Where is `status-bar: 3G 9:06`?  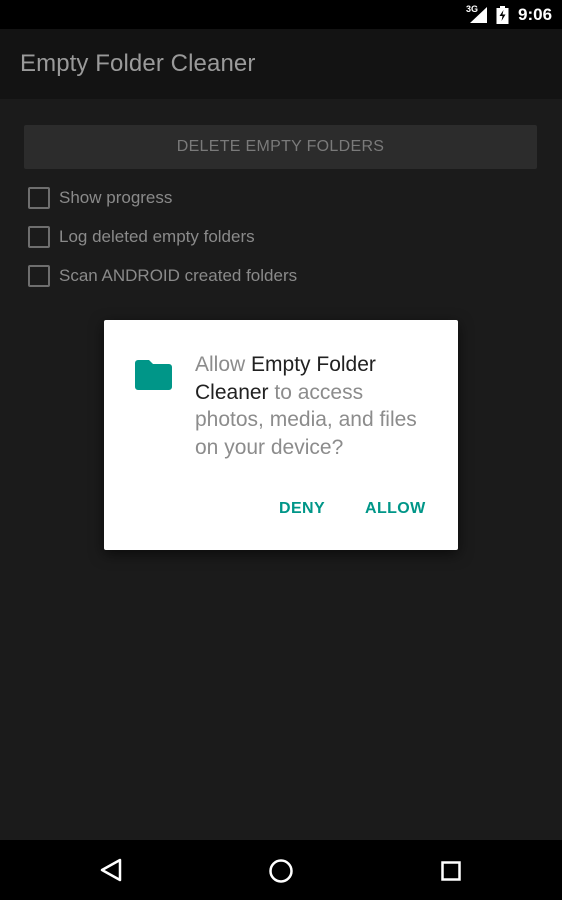 status-bar: 3G 9:06 is located at coordinates (281, 14).